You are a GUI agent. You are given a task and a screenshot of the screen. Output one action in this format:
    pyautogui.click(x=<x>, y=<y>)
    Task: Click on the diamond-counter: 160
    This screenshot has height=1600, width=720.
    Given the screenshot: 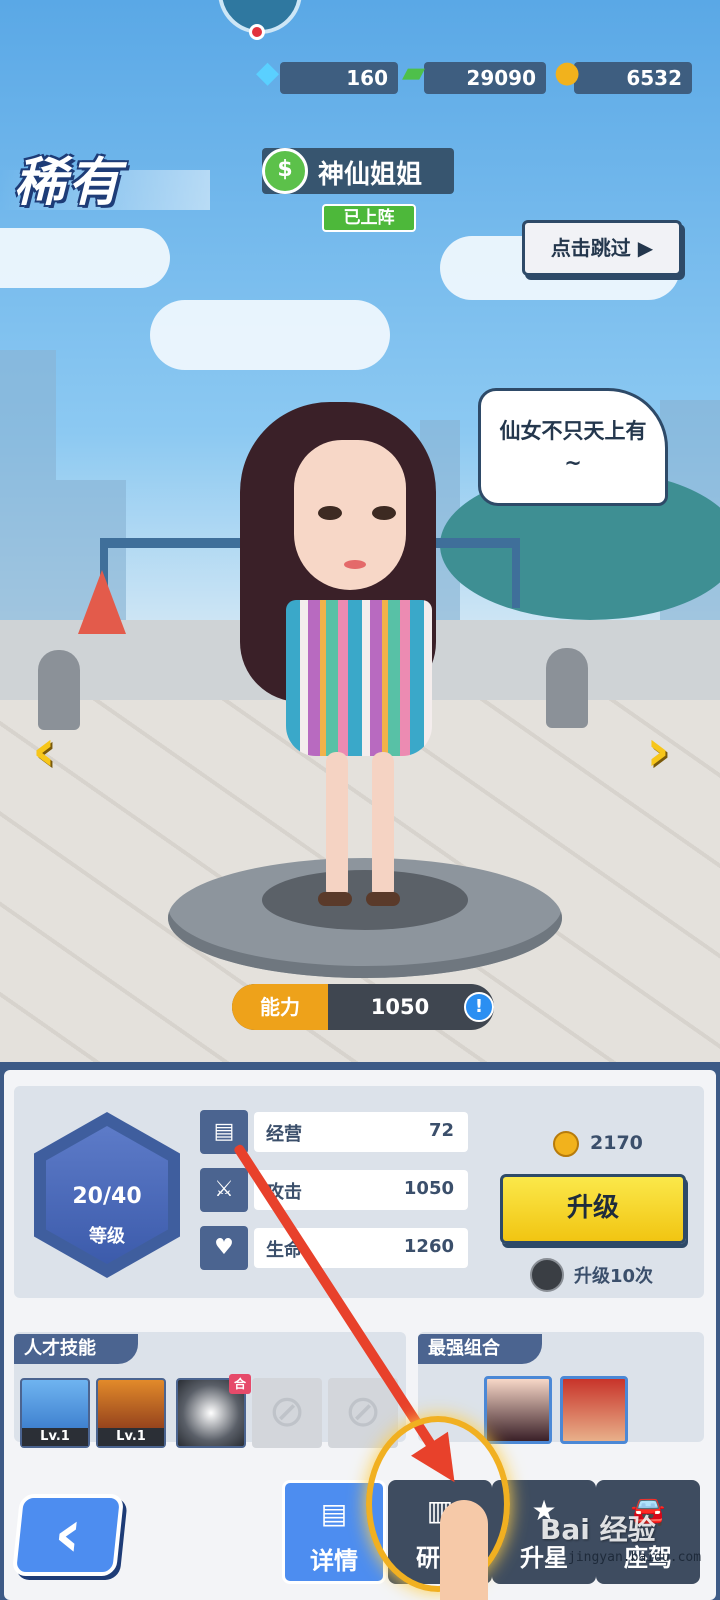 What is the action you would take?
    pyautogui.click(x=339, y=78)
    